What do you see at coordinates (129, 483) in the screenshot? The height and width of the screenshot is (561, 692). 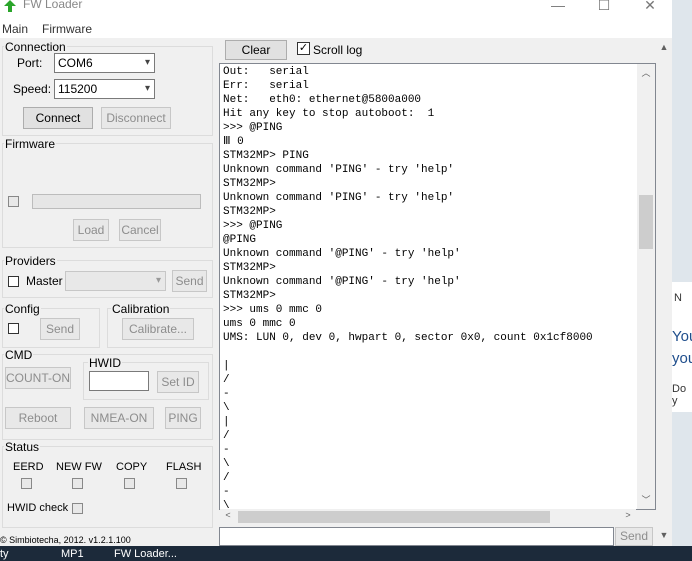 I see `status-copy-indicator` at bounding box center [129, 483].